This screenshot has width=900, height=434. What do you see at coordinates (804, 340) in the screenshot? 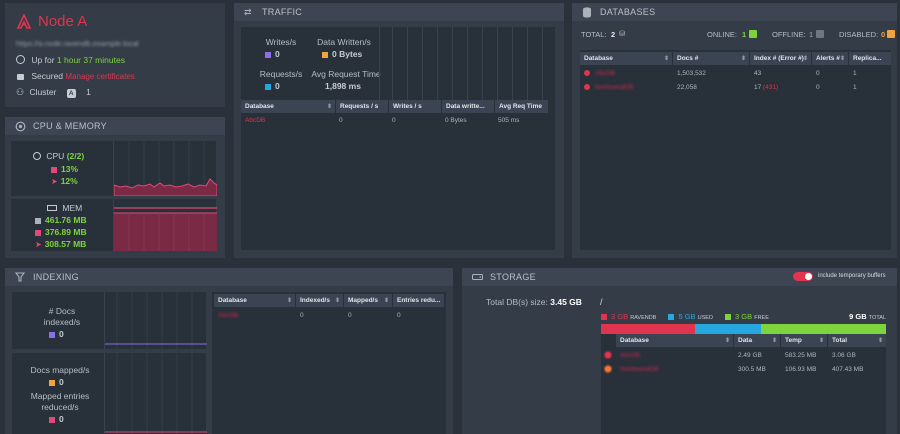
I see `st-col-temp: Temp ⬍` at bounding box center [804, 340].